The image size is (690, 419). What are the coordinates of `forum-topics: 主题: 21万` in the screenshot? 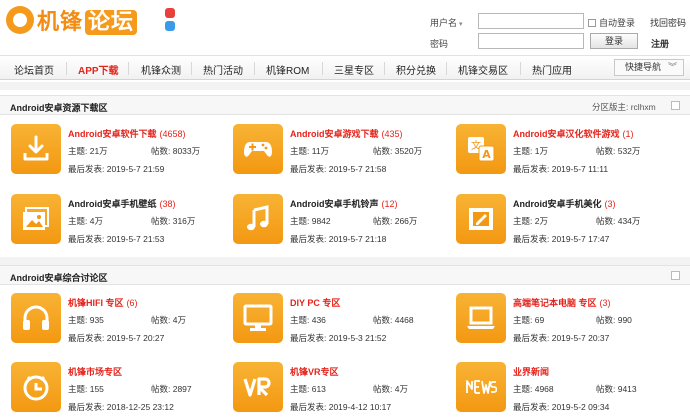 It's located at (88, 151).